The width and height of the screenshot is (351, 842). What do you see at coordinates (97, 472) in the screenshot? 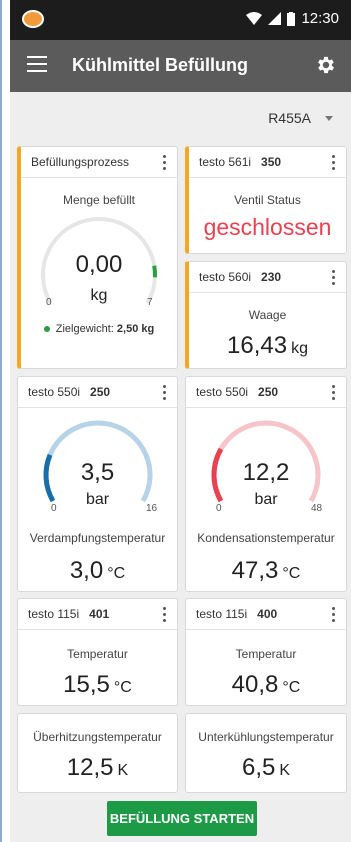
I see `pressure-value: 3,5` at bounding box center [97, 472].